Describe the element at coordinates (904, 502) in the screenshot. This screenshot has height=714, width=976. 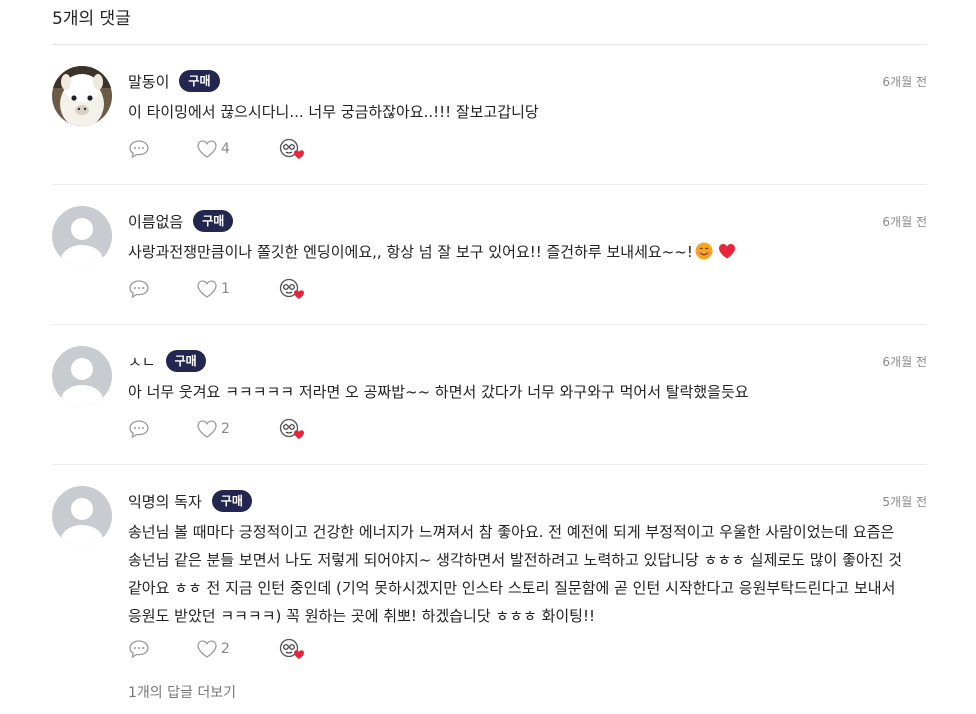
I see `timestamp: 5개월 전` at that location.